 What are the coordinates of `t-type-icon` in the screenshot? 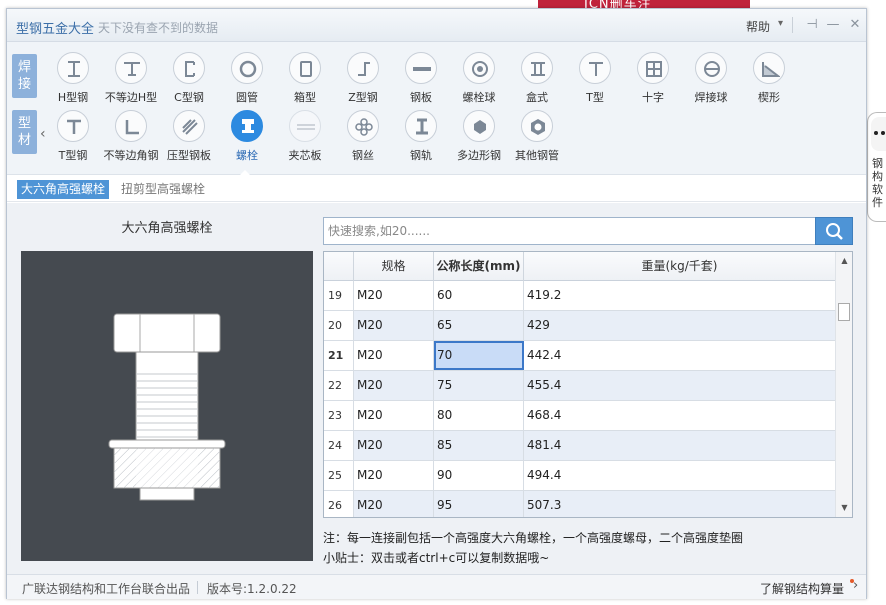 It's located at (595, 68).